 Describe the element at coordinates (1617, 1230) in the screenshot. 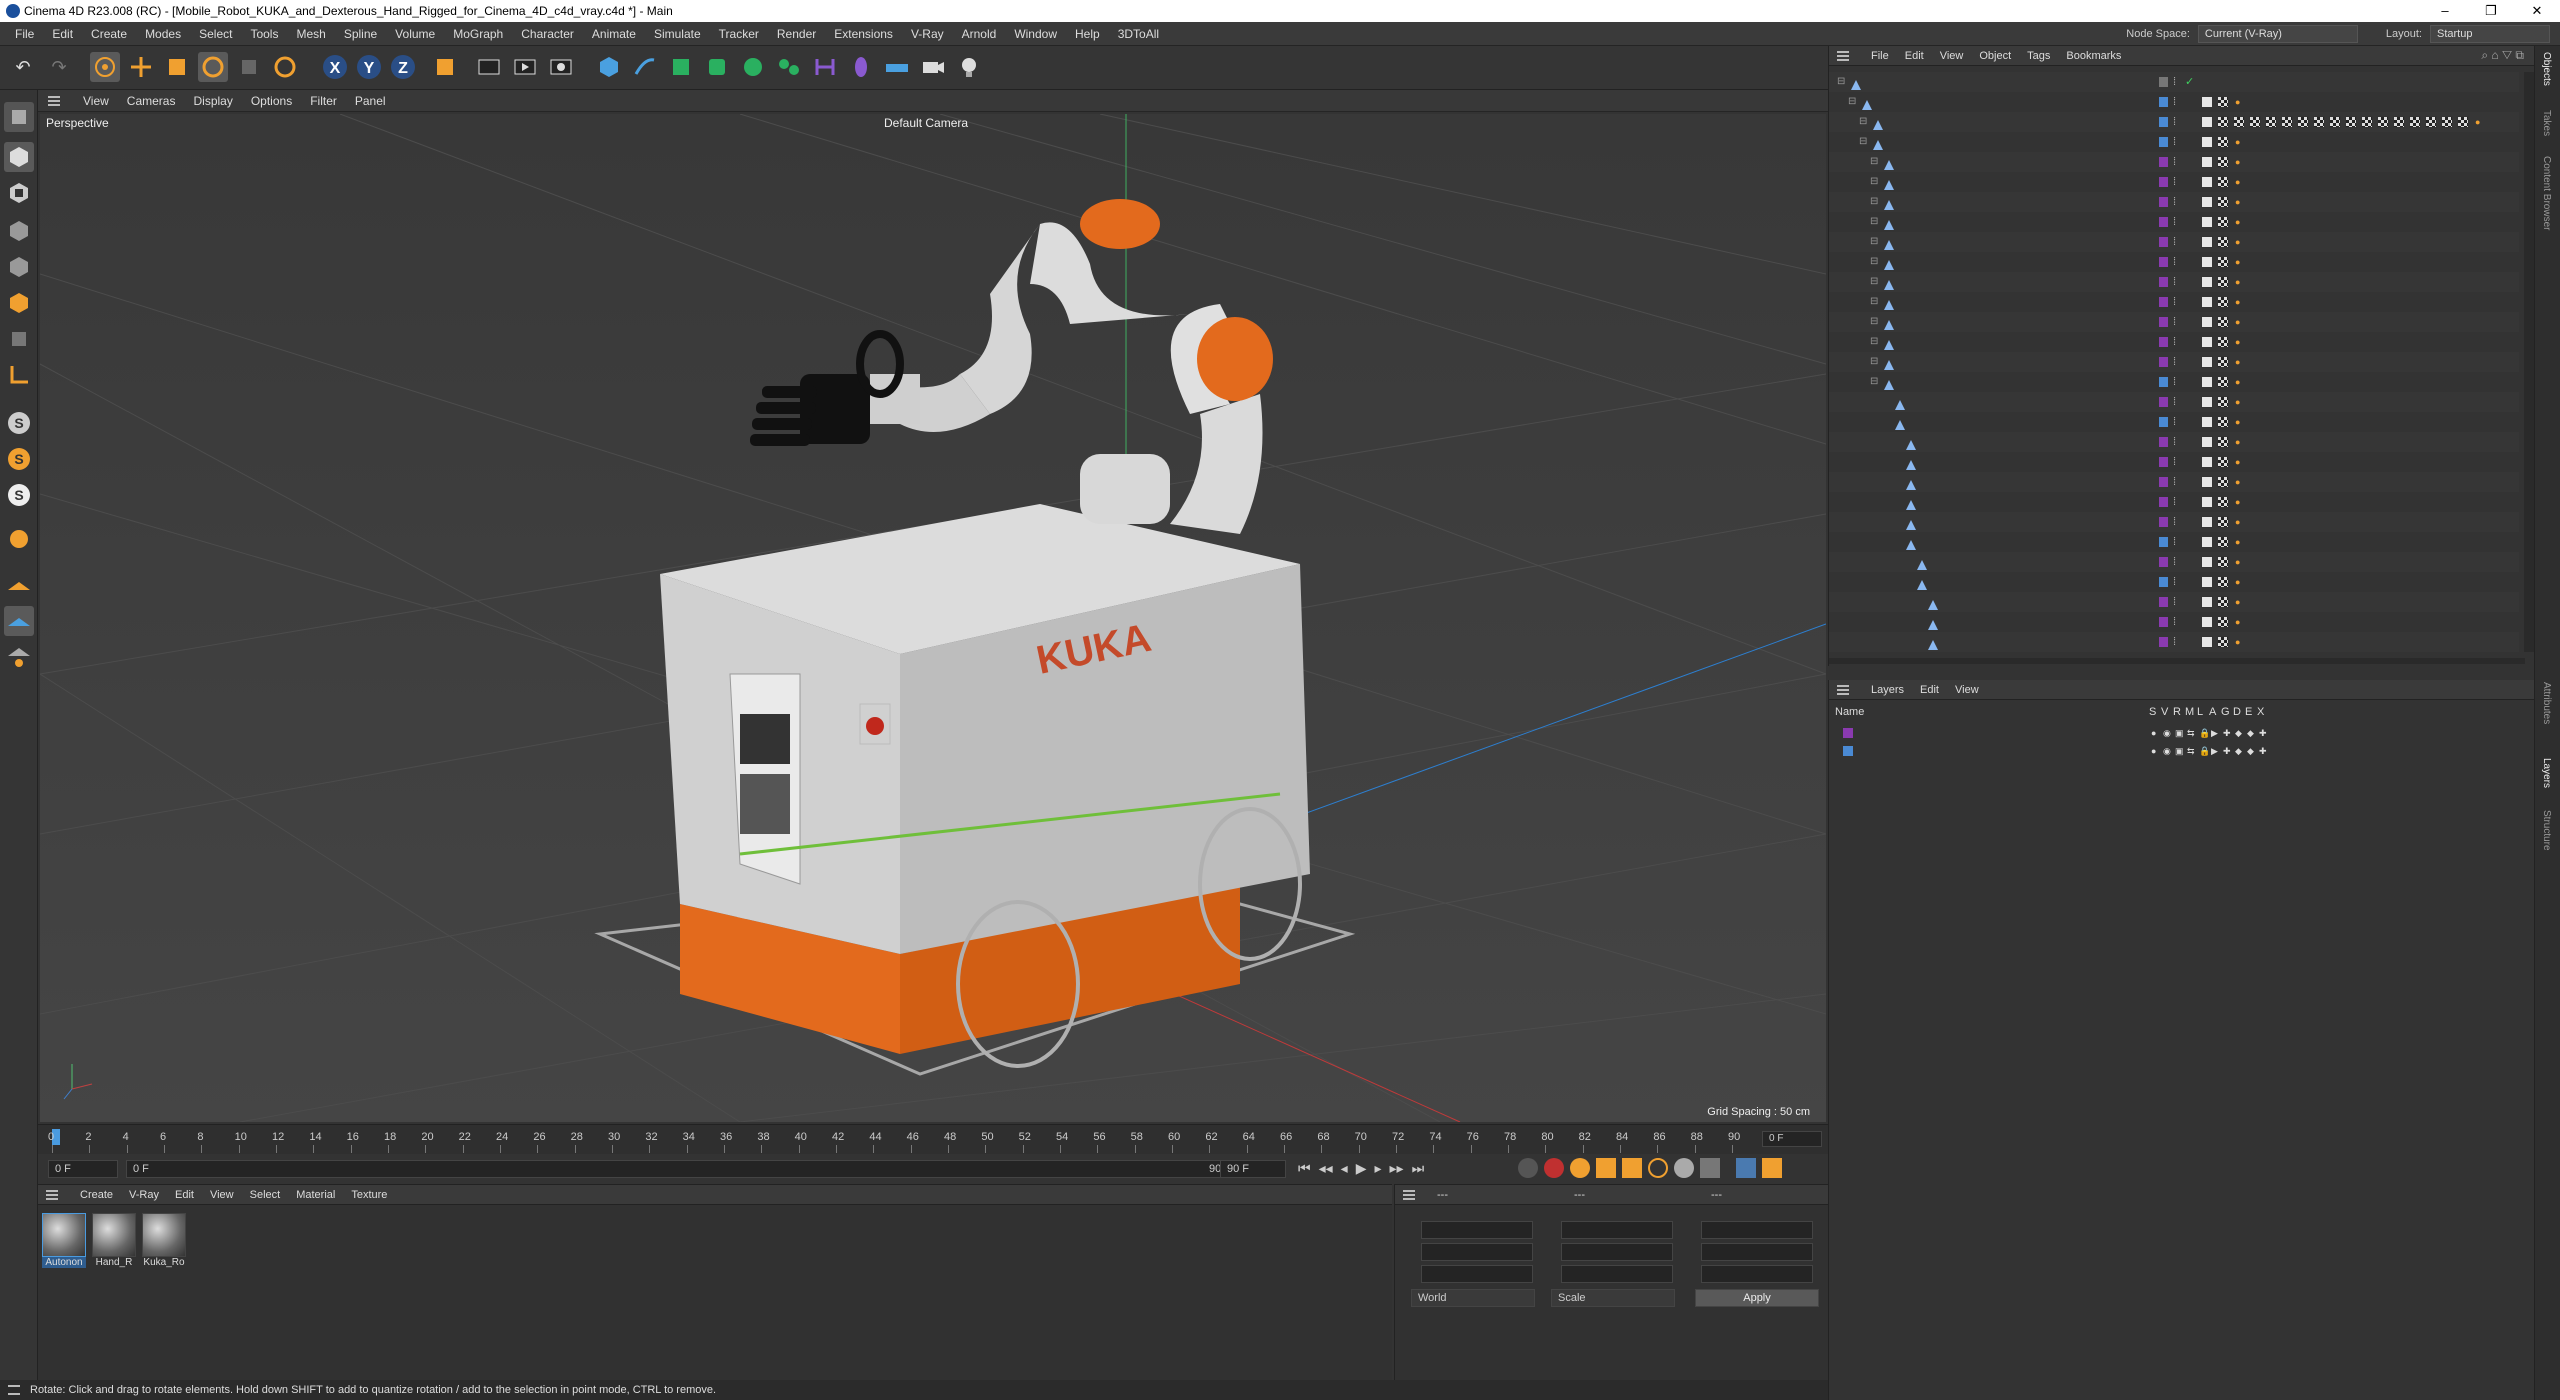

I see `coord-size-x` at that location.